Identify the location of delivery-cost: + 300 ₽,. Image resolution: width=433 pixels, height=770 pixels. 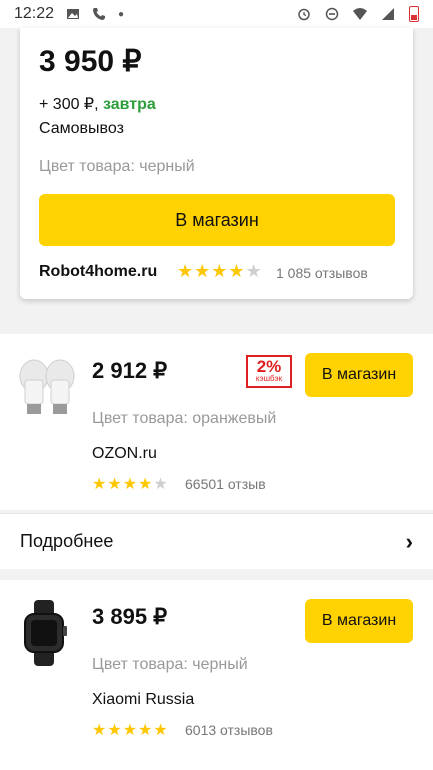
(71, 104).